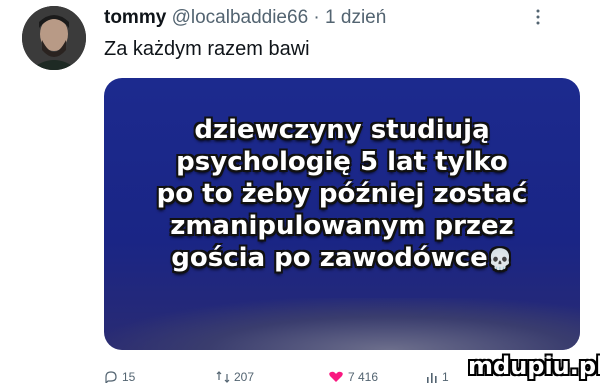 The image size is (600, 384). I want to click on tweet-text: Za każdym razem bawi, so click(207, 49).